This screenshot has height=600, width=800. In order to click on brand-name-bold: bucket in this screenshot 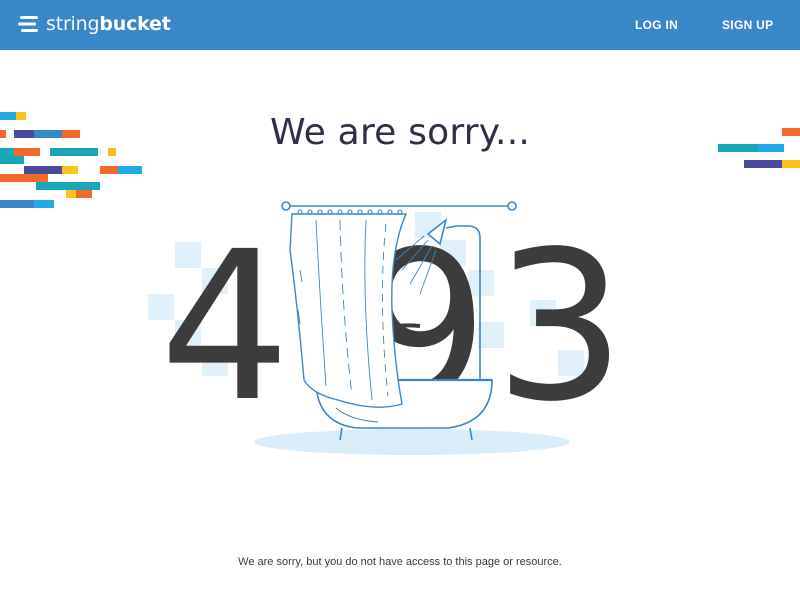, I will do `click(135, 24)`.